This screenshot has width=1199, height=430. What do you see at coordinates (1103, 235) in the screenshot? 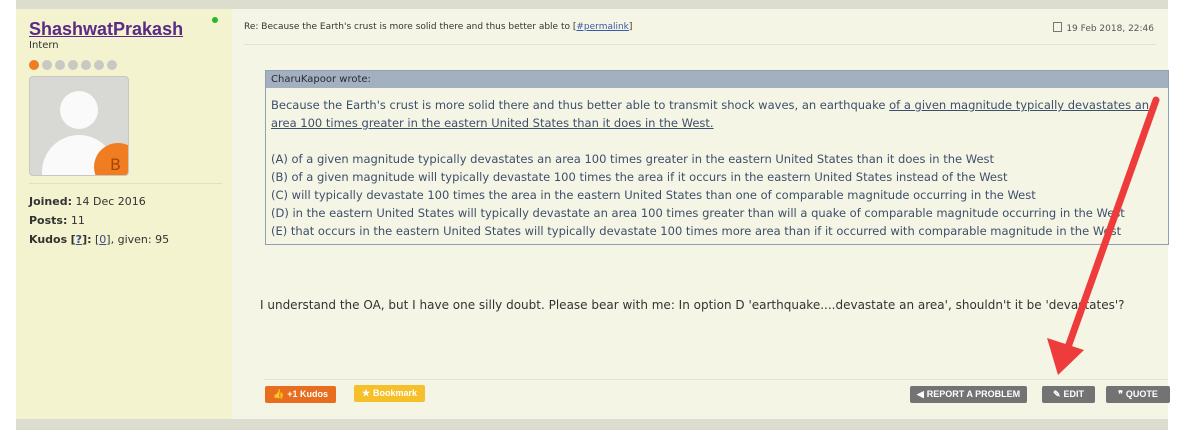
I see `annotation-arrow-icon` at bounding box center [1103, 235].